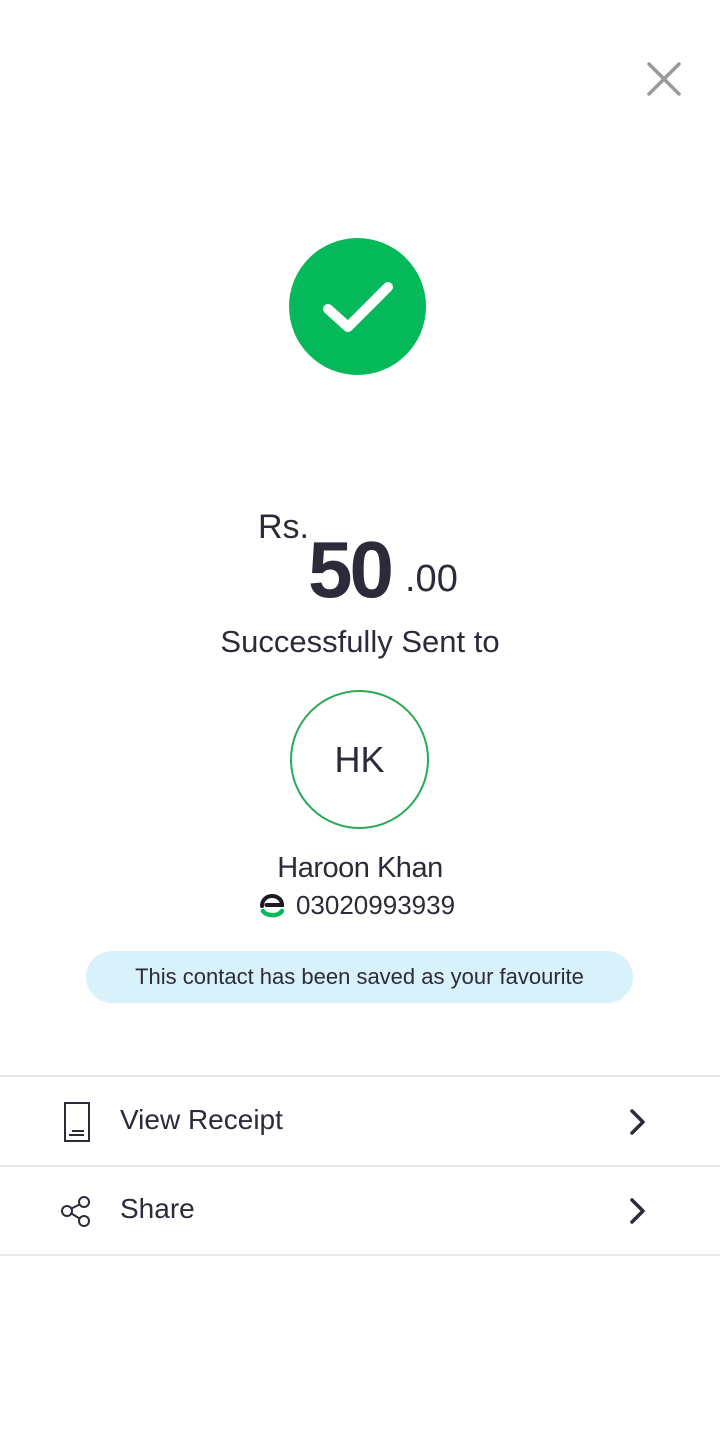  Describe the element at coordinates (431, 579) in the screenshot. I see `amount-decimal: .00` at that location.